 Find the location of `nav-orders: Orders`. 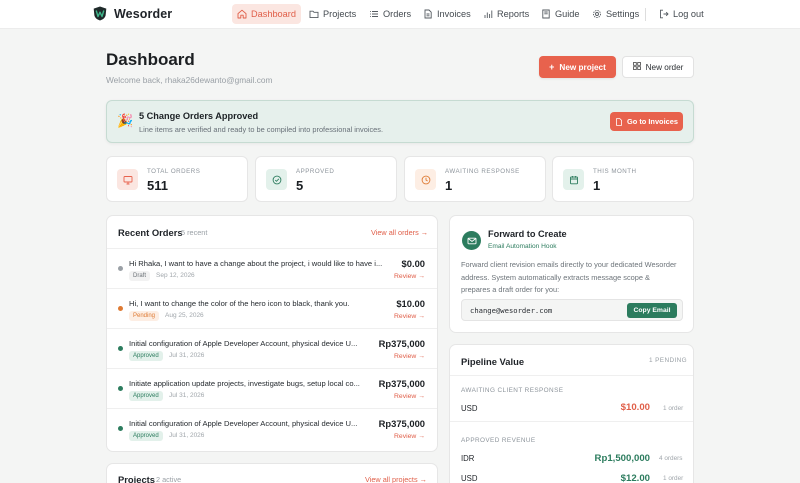

nav-orders: Orders is located at coordinates (390, 14).